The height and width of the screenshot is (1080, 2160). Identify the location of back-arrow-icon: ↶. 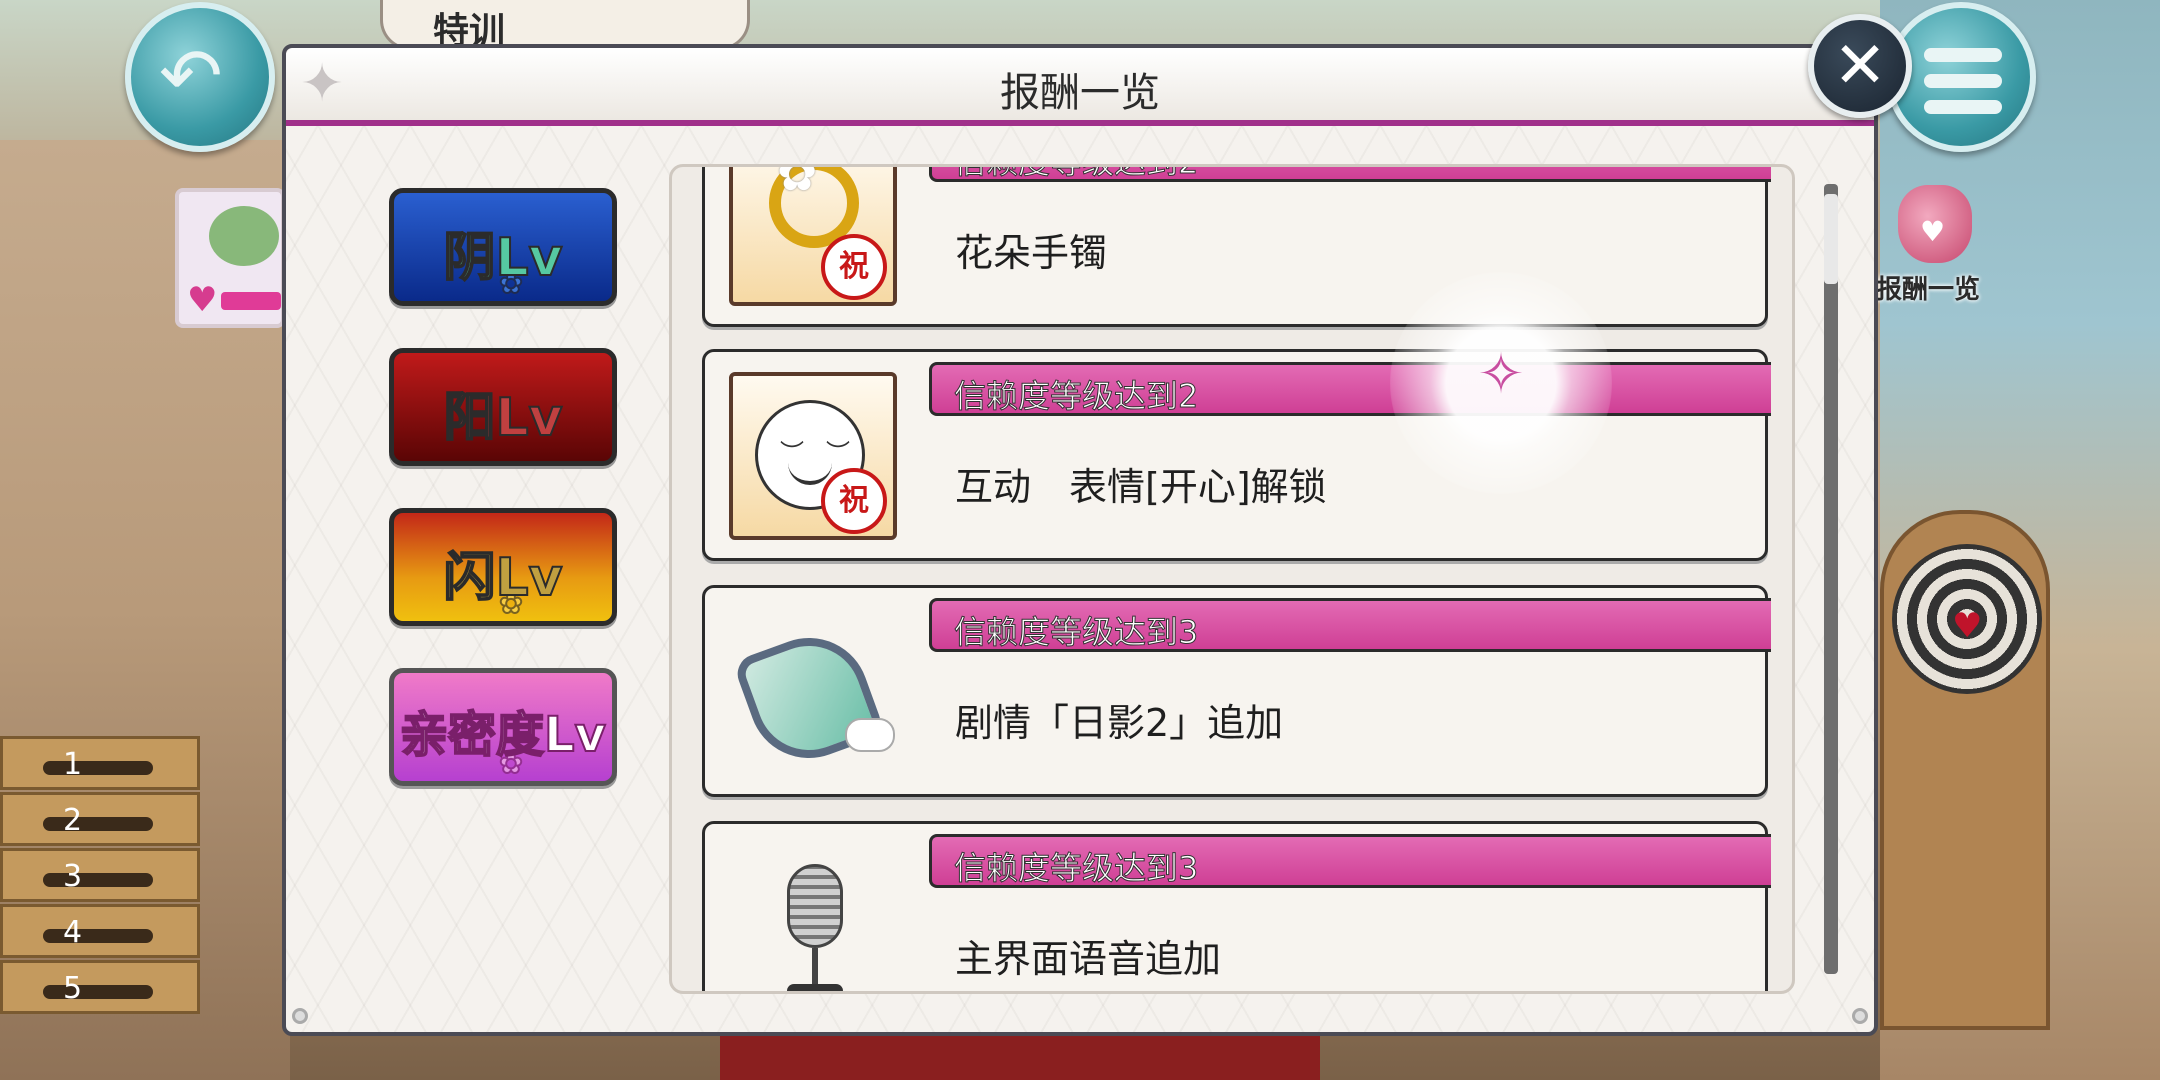
(191, 75).